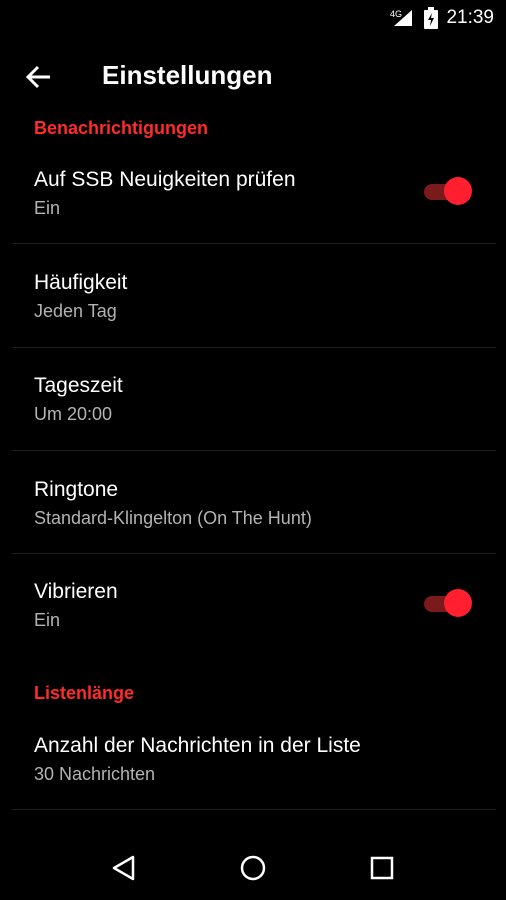 Image resolution: width=506 pixels, height=900 pixels. Describe the element at coordinates (84, 693) in the screenshot. I see `section-header-list-length: Listenlänge` at that location.